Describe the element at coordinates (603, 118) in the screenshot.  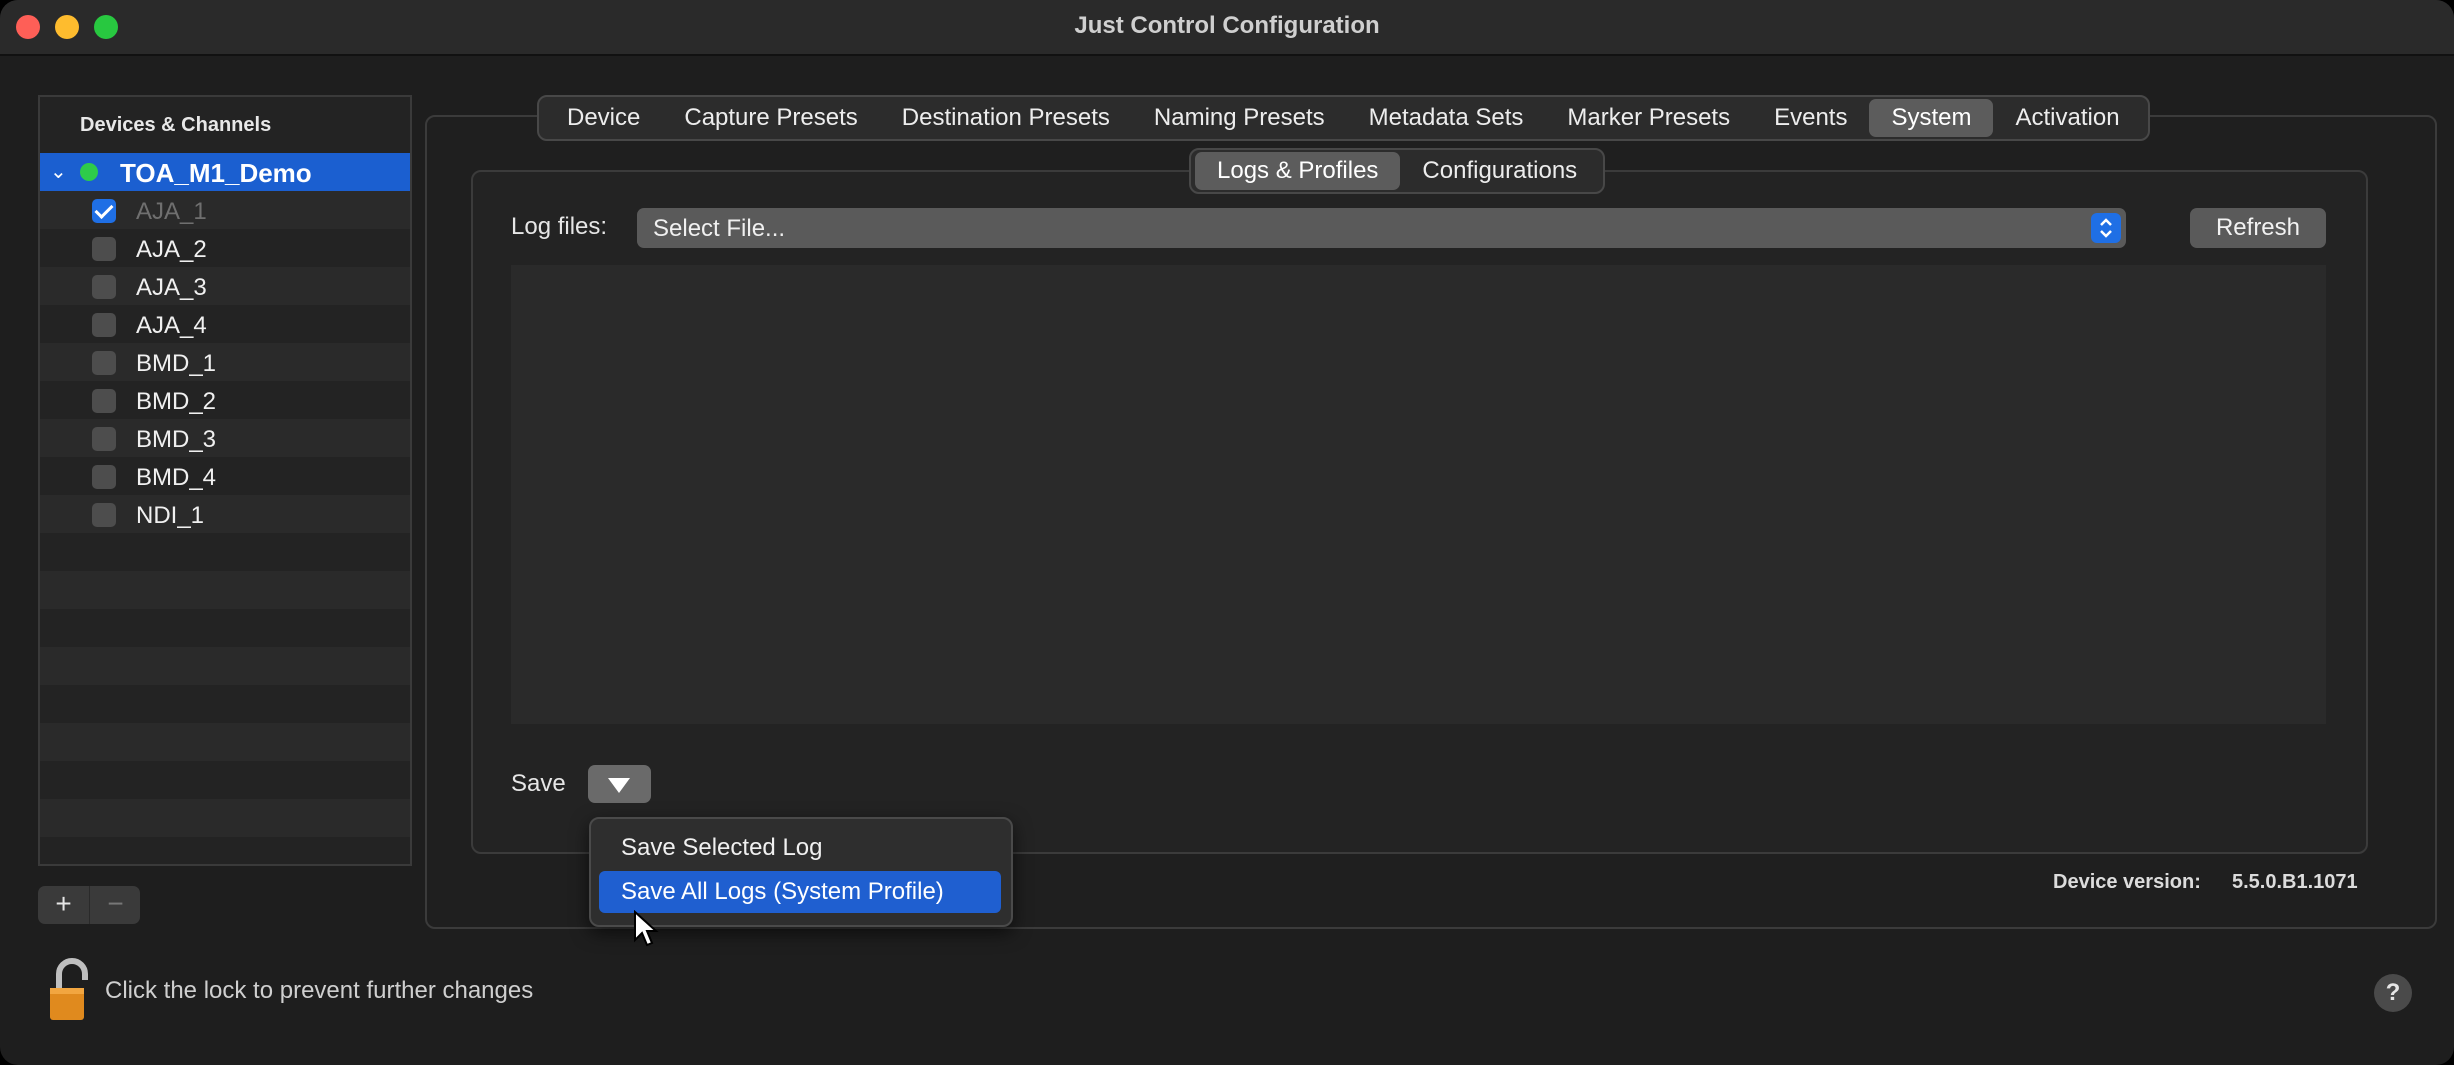
I see `tab-device: Device` at that location.